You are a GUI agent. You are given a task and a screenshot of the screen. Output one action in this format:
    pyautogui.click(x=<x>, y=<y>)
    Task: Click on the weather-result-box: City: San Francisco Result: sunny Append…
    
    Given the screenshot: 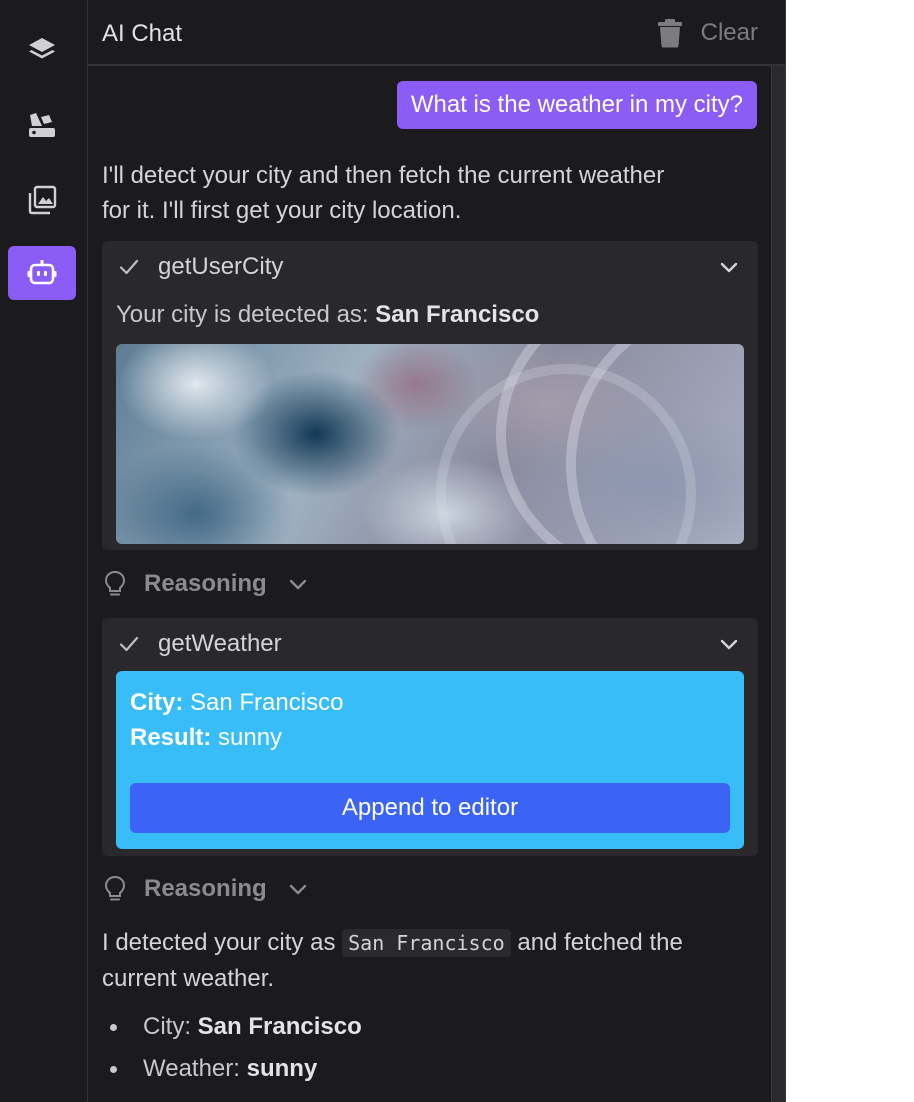 What is the action you would take?
    pyautogui.click(x=430, y=760)
    